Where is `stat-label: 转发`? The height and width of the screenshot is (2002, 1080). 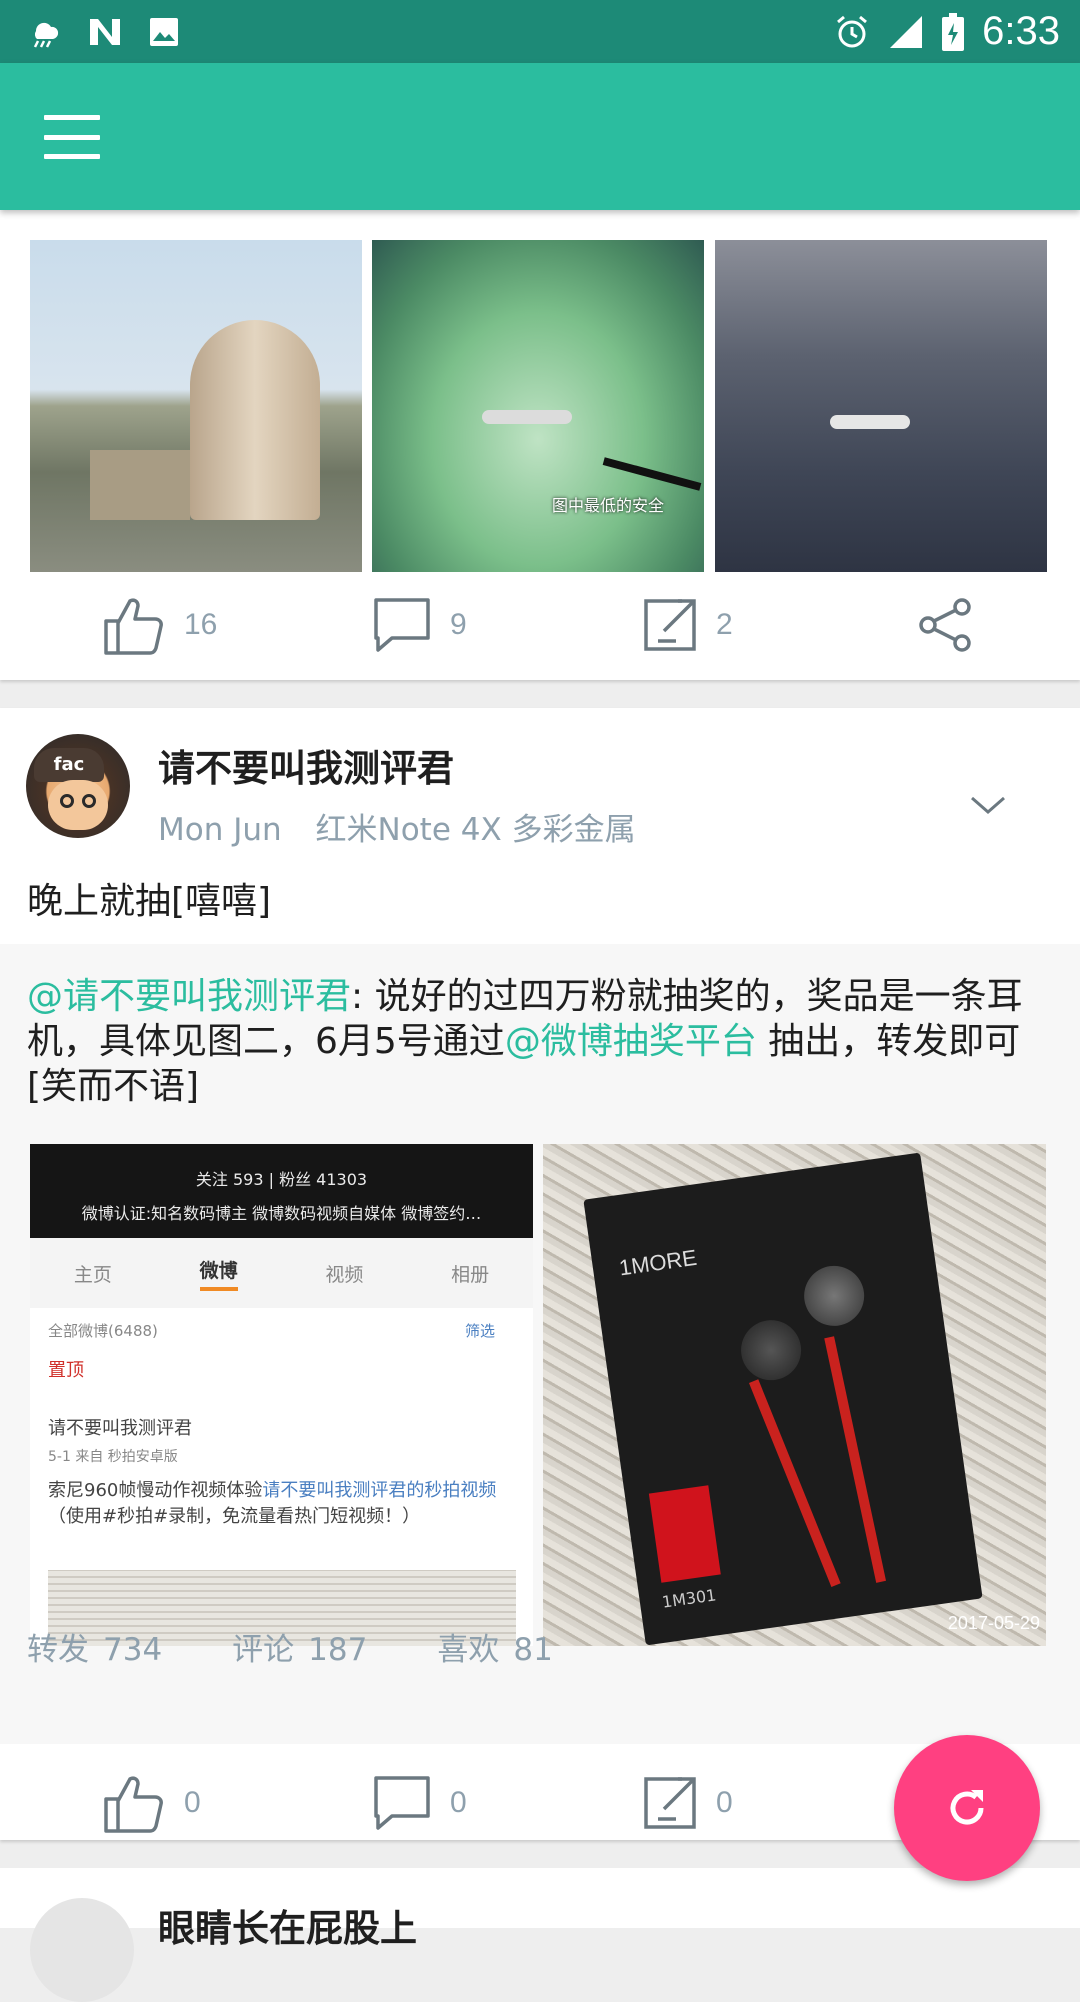
stat-label: 转发 is located at coordinates (58, 1650).